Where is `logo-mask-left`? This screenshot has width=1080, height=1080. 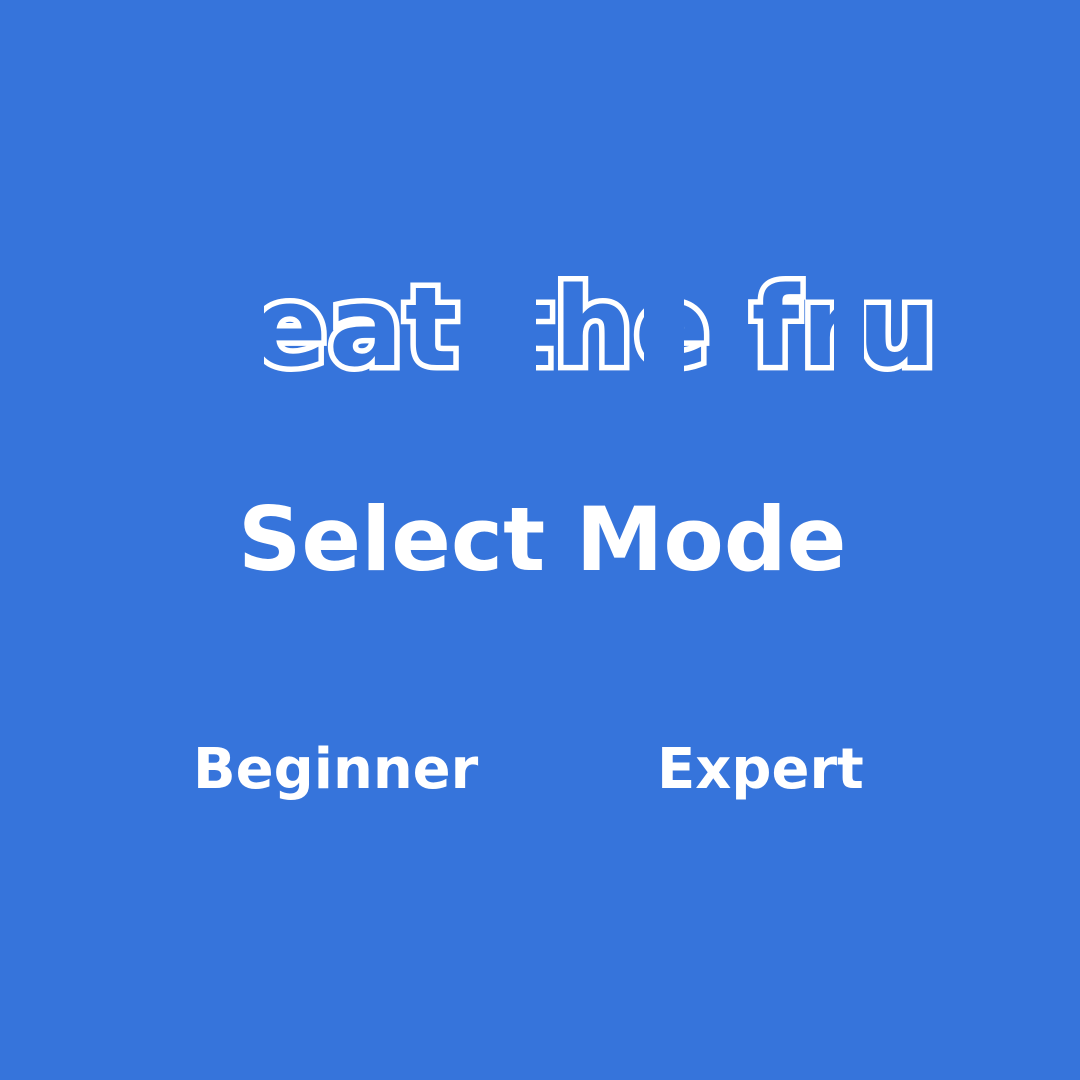
logo-mask-left is located at coordinates (255, 327).